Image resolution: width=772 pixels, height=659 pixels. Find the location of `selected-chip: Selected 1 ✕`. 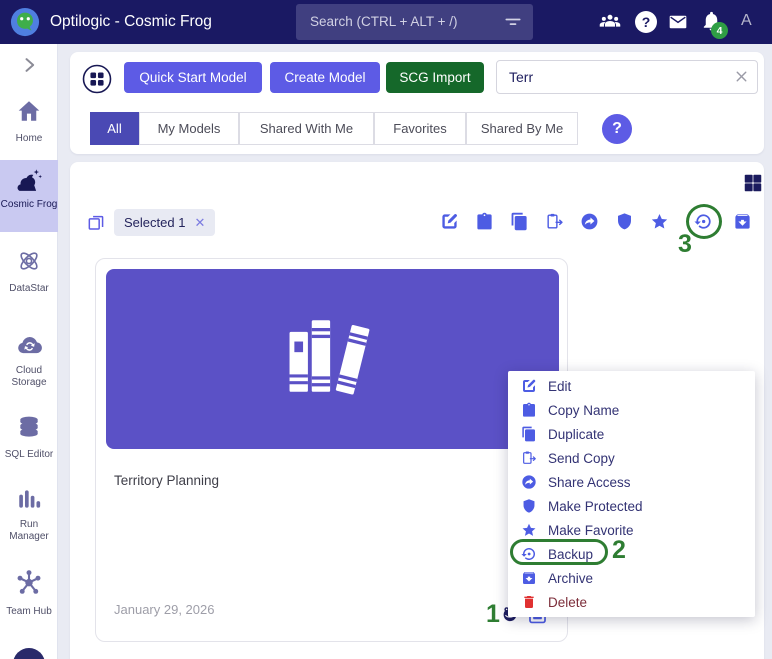

selected-chip: Selected 1 ✕ is located at coordinates (165, 222).